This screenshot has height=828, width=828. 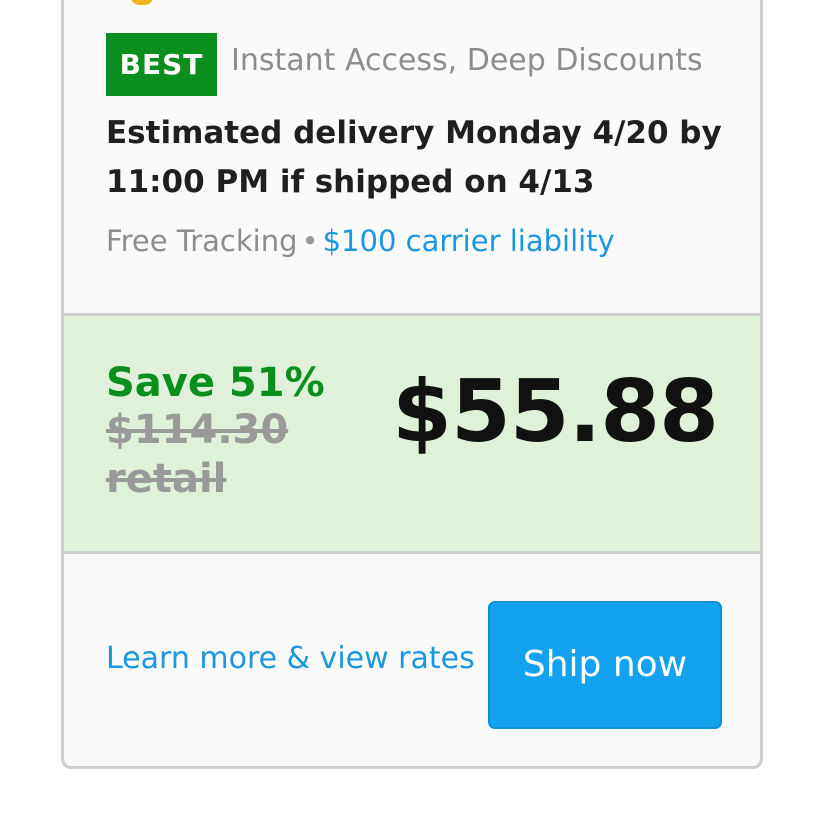 I want to click on carrier-liability-link: $100 carrier liability, so click(x=469, y=241).